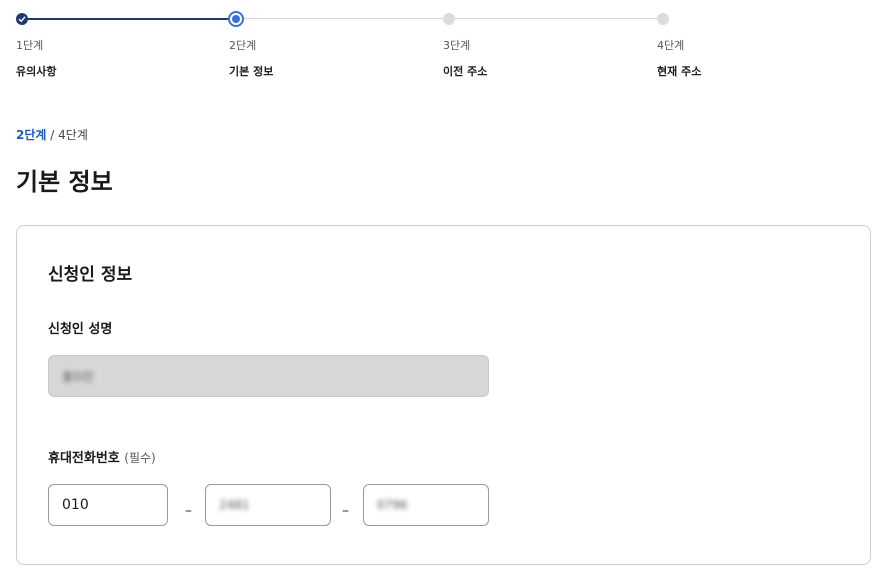  What do you see at coordinates (84, 458) in the screenshot?
I see `phone-label-text: 휴대전화번호` at bounding box center [84, 458].